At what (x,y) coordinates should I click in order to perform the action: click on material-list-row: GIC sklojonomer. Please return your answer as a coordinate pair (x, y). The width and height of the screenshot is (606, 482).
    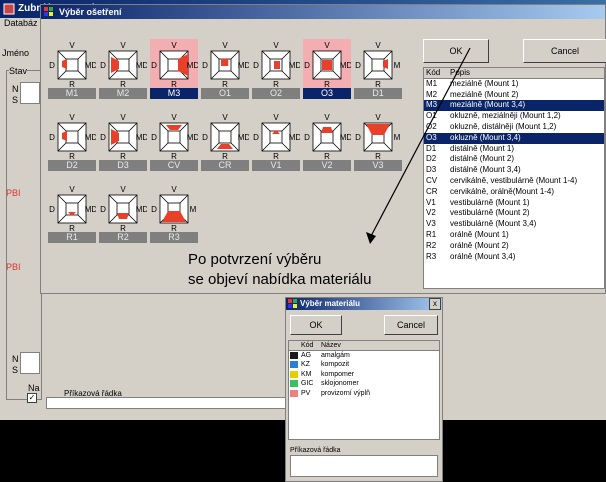
    Looking at the image, I should click on (364, 384).